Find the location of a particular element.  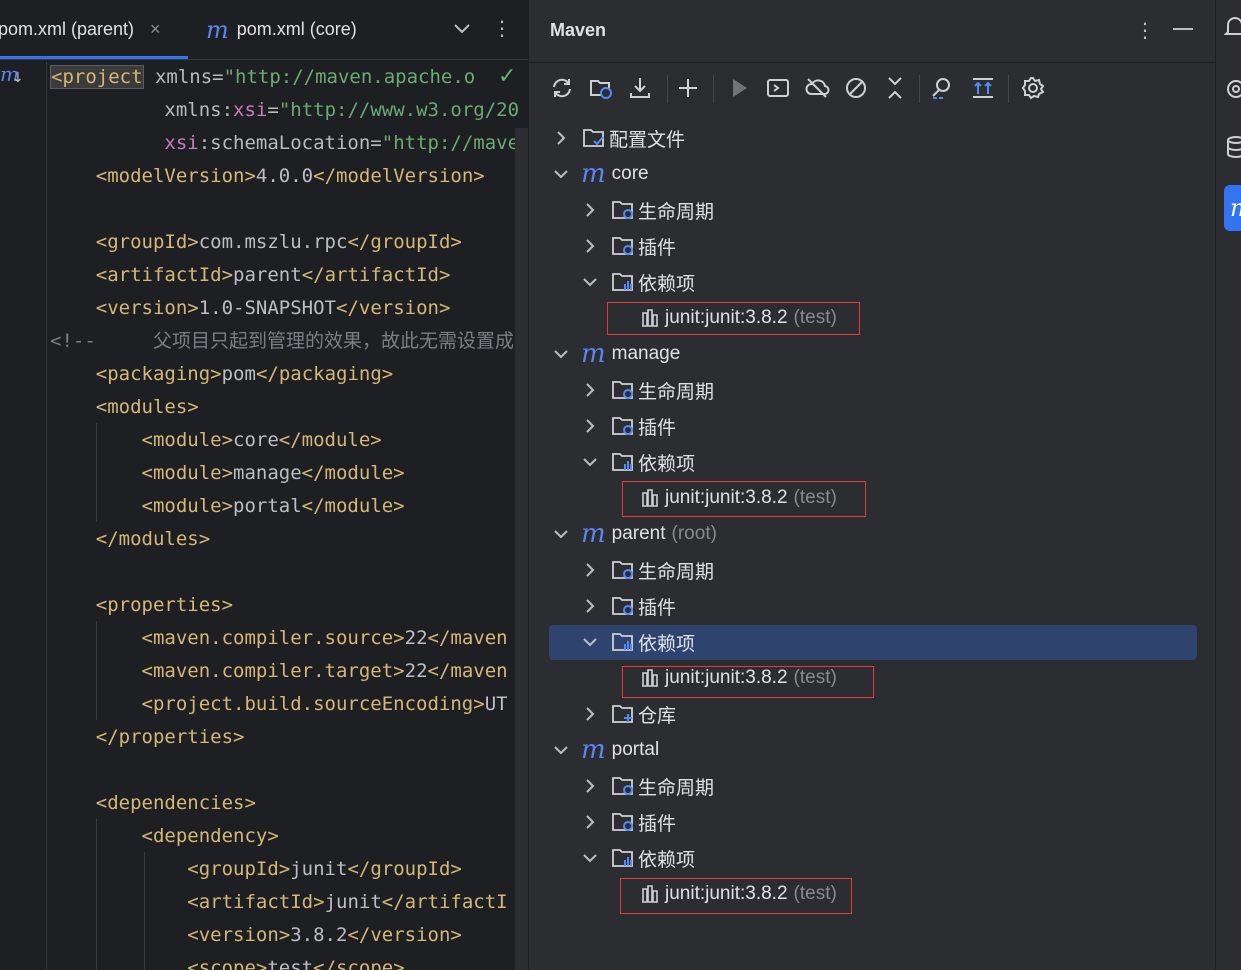

tab-pom-parent: pom.xml (parent) × is located at coordinates (94, 29).